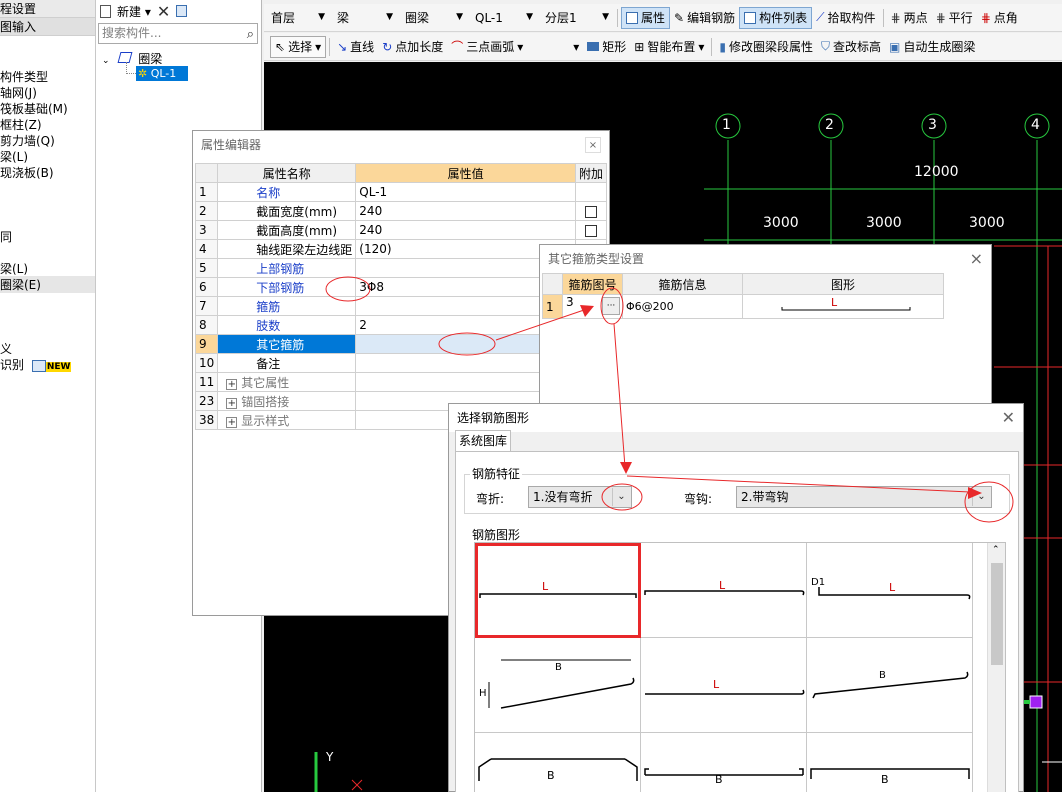 Image resolution: width=1062 pixels, height=792 pixels. I want to click on bend-select: 1.没有弯折 ⌄, so click(580, 497).